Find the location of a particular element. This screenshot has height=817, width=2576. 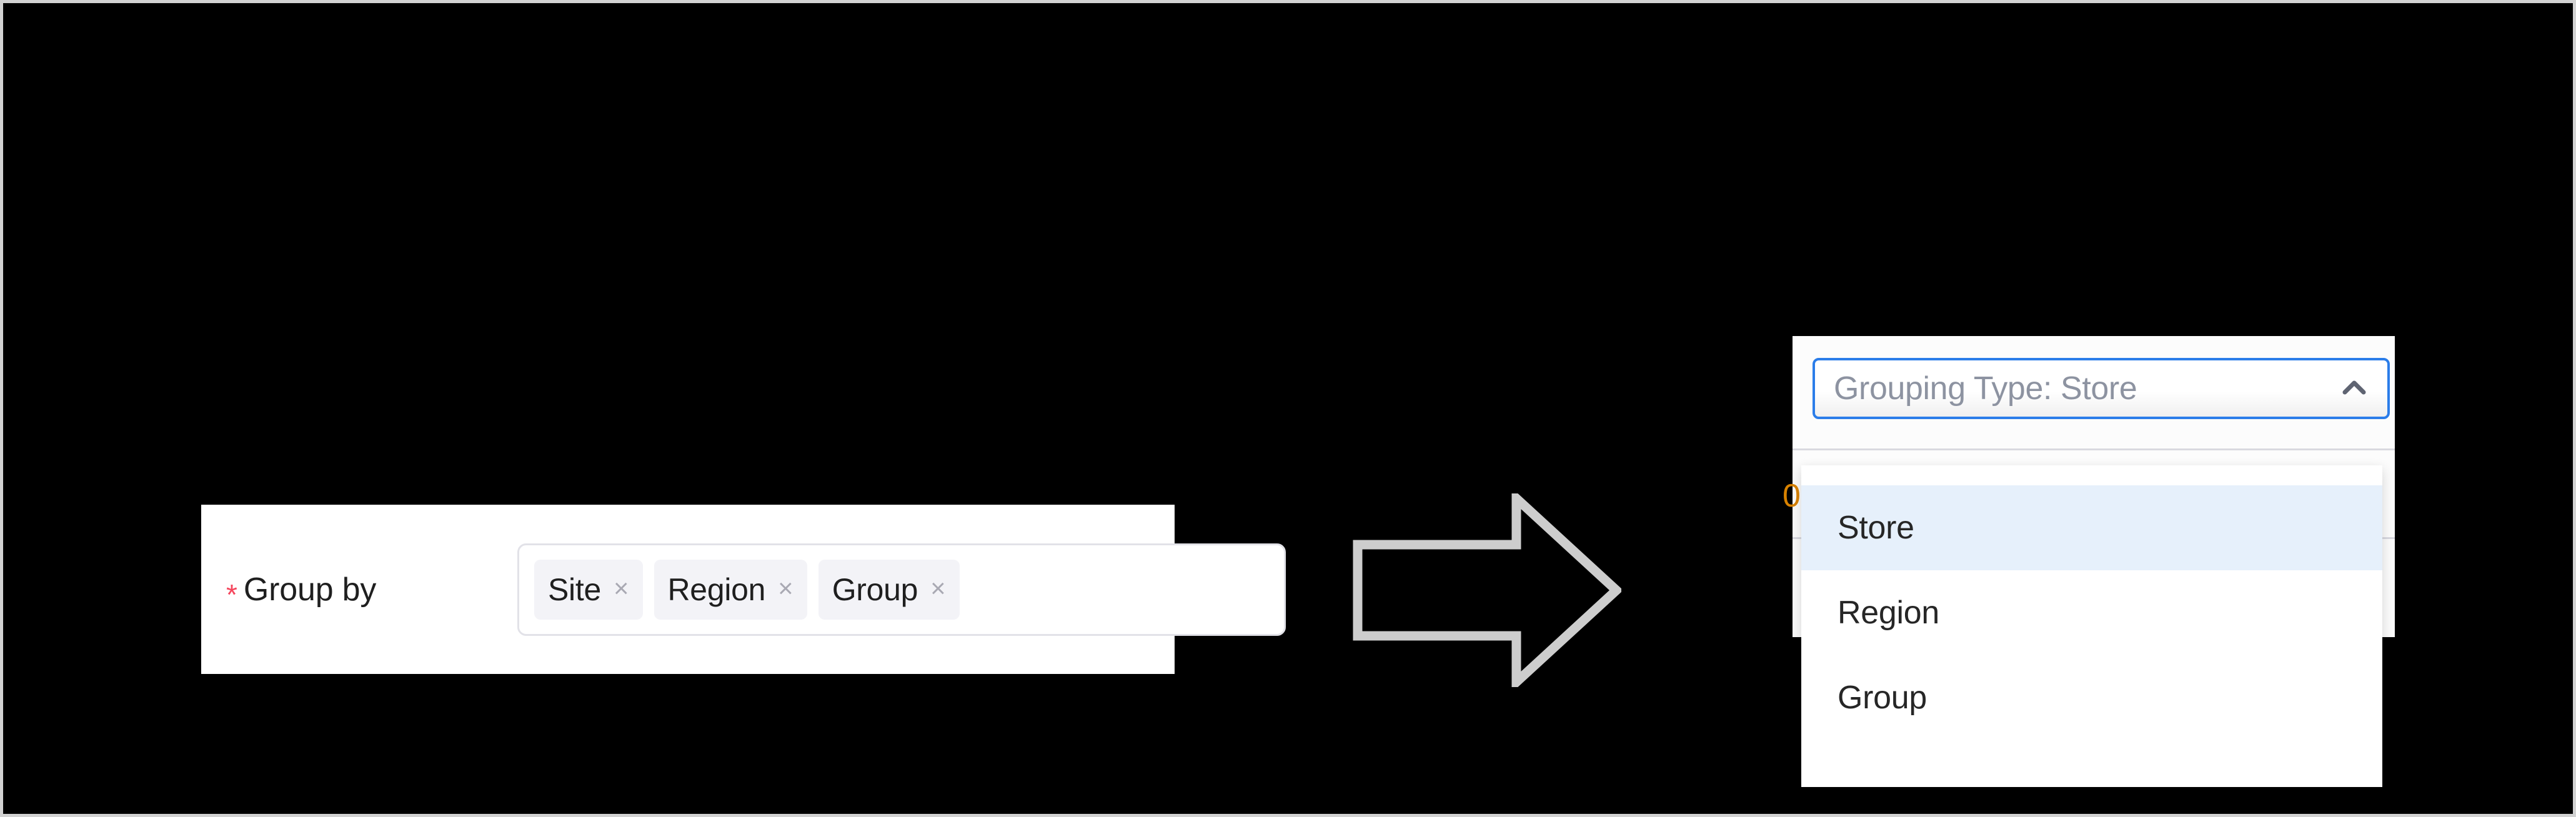

tag-site: Site × is located at coordinates (588, 590).